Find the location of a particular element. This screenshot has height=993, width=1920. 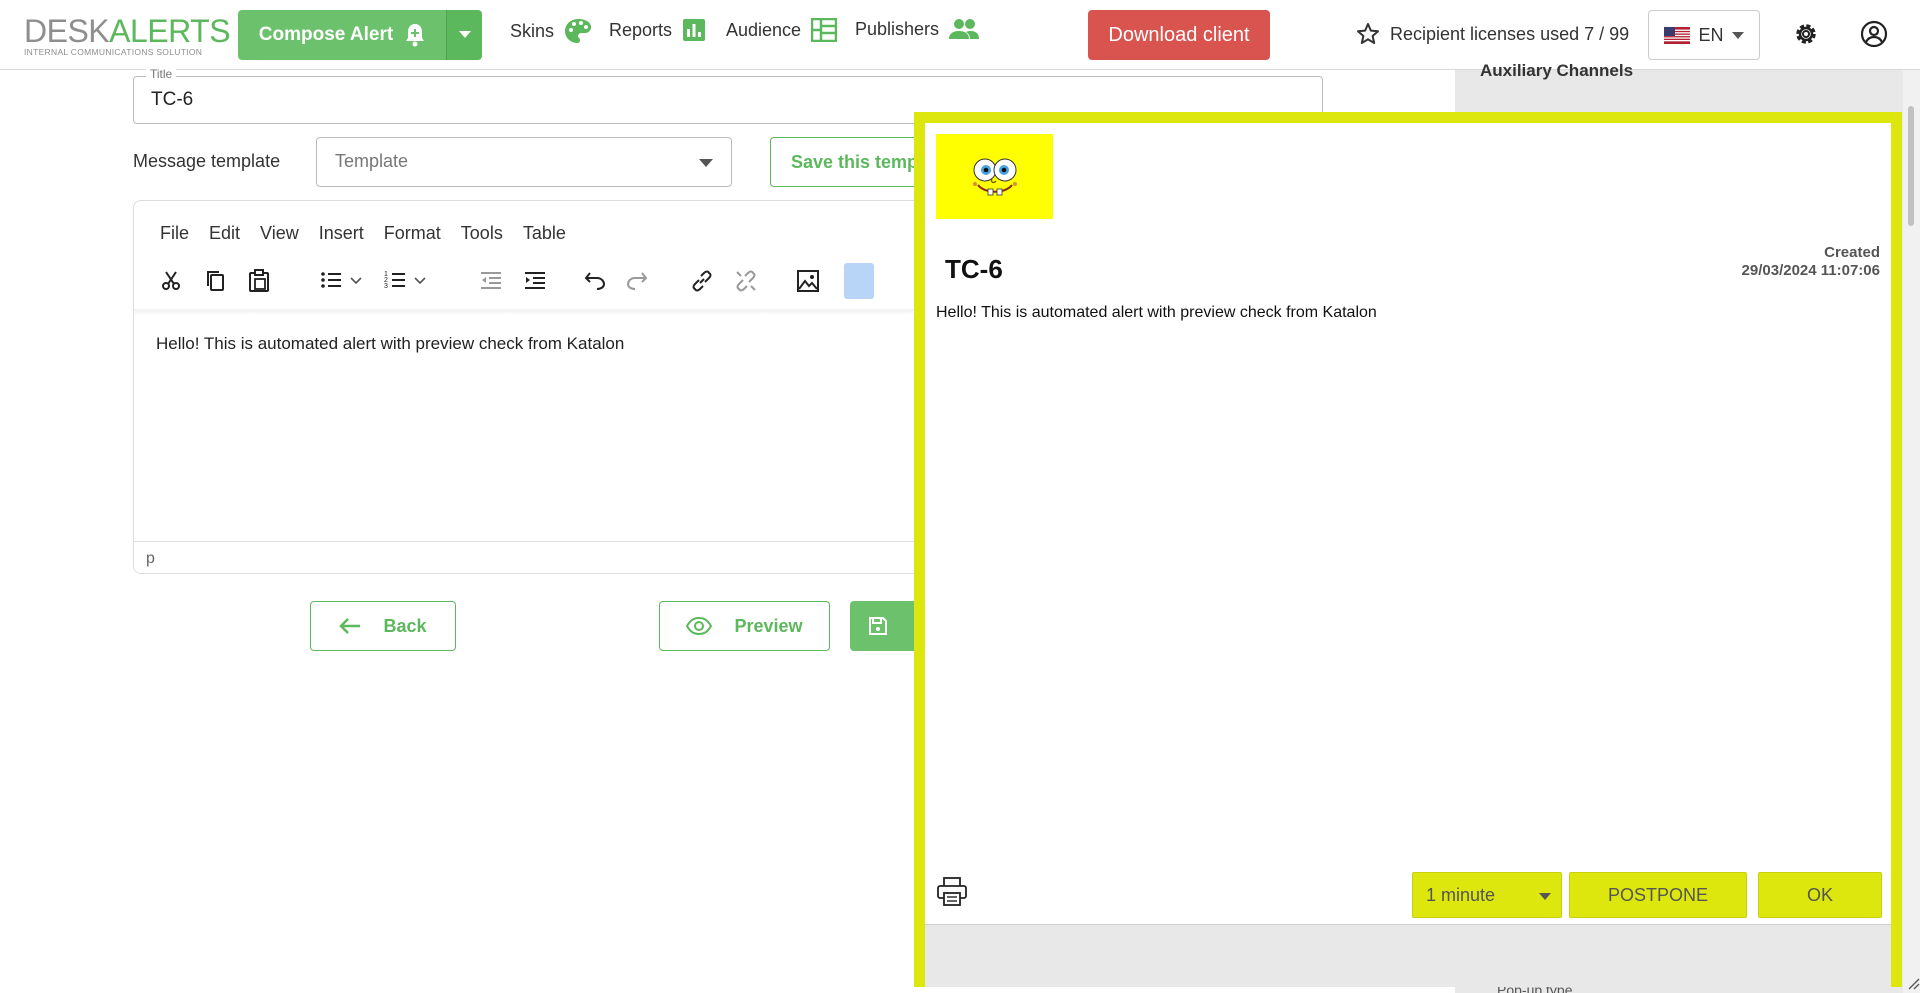

nav-audience: Audience is located at coordinates (782, 30).